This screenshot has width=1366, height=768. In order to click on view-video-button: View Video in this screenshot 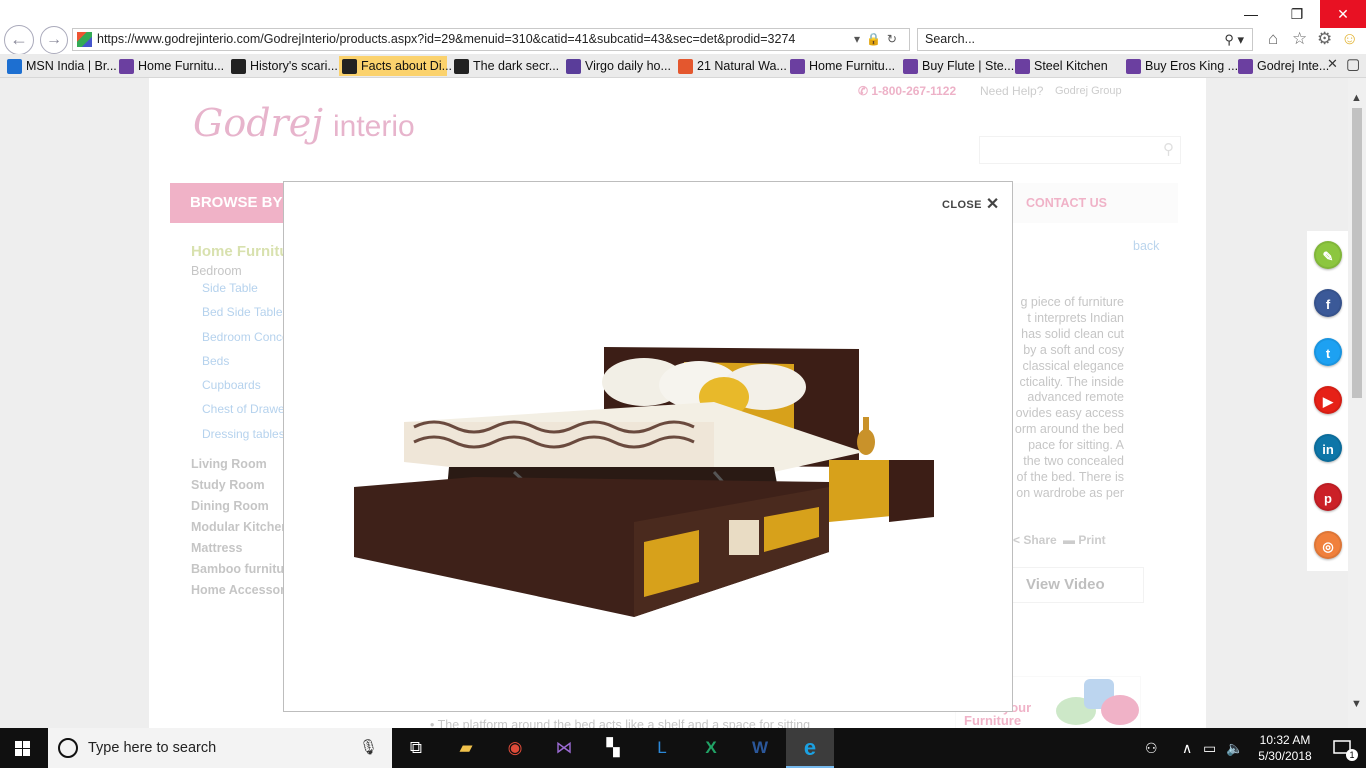, I will do `click(1075, 585)`.